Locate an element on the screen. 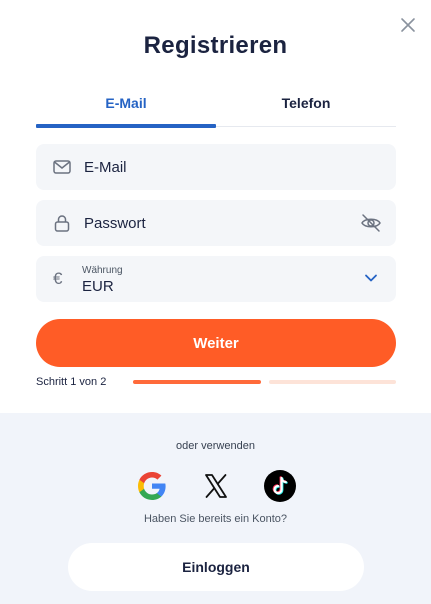  currency-label: Währung is located at coordinates (102, 270).